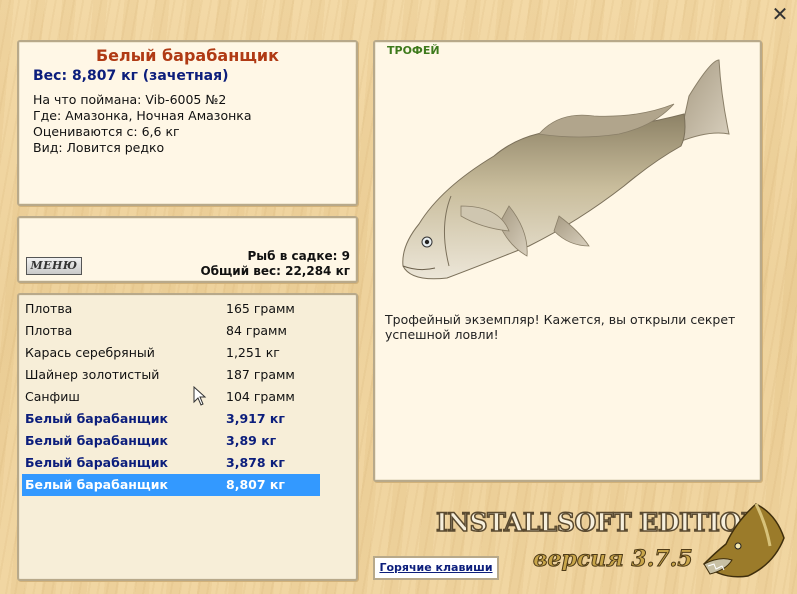  Describe the element at coordinates (171, 353) in the screenshot. I see `list-item: Карась серебряный 1,251 кг` at that location.